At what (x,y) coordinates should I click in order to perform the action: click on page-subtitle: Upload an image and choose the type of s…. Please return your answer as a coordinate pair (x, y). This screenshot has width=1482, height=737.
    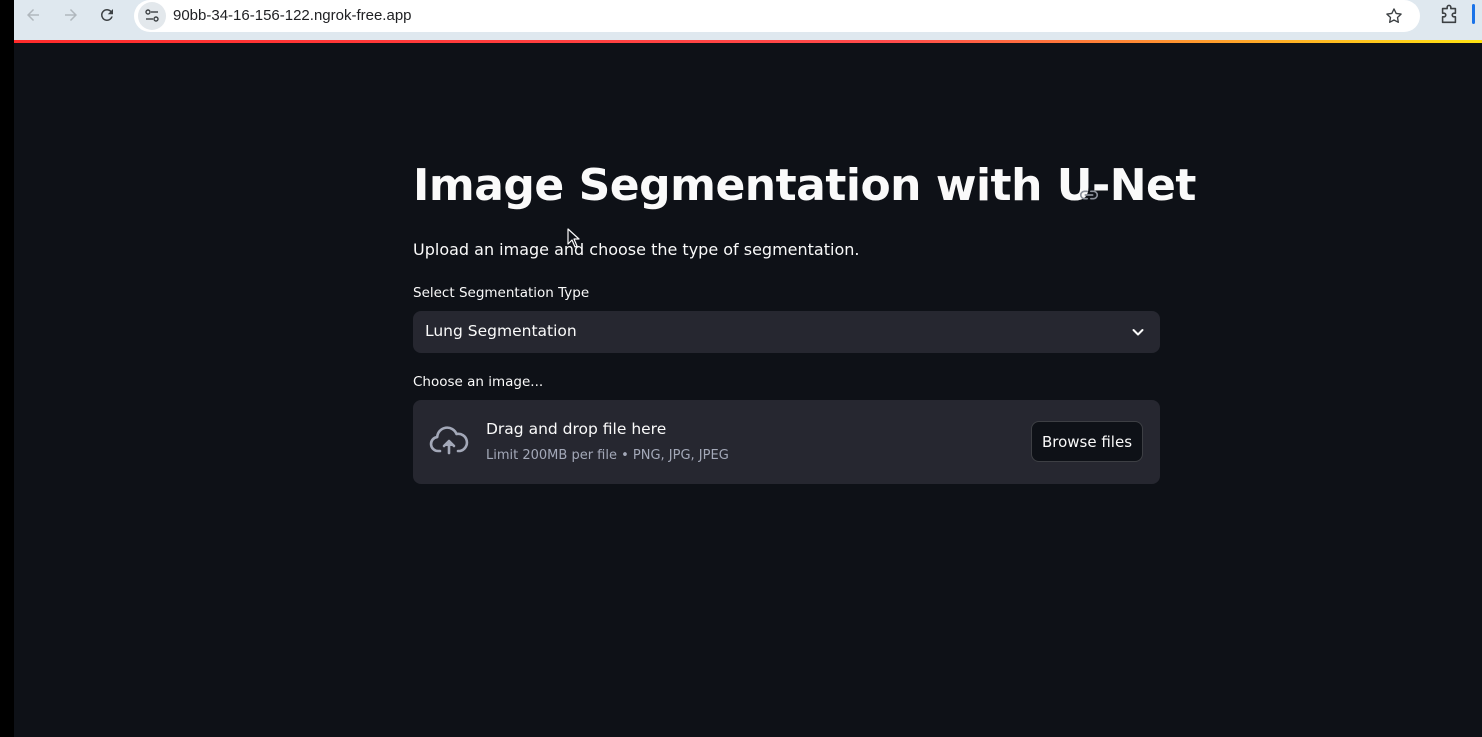
    Looking at the image, I should click on (636, 249).